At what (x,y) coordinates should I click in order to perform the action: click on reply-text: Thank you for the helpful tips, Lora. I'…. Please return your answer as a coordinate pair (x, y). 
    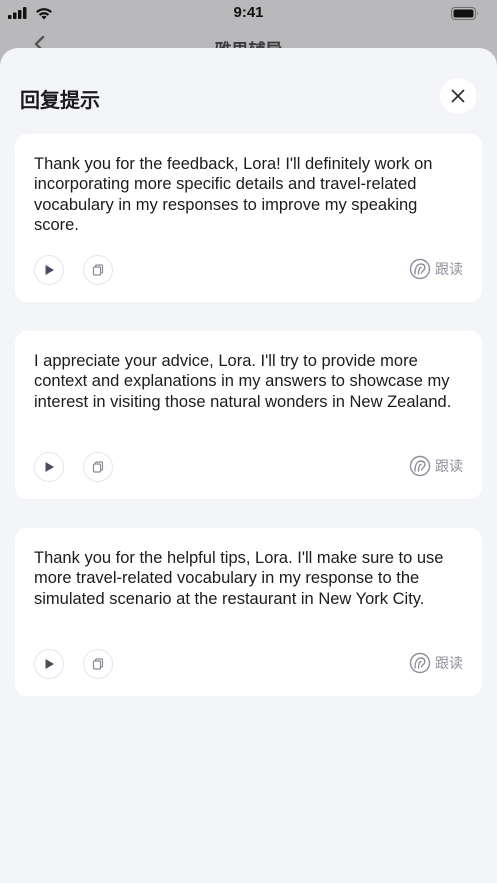
    Looking at the image, I should click on (239, 578).